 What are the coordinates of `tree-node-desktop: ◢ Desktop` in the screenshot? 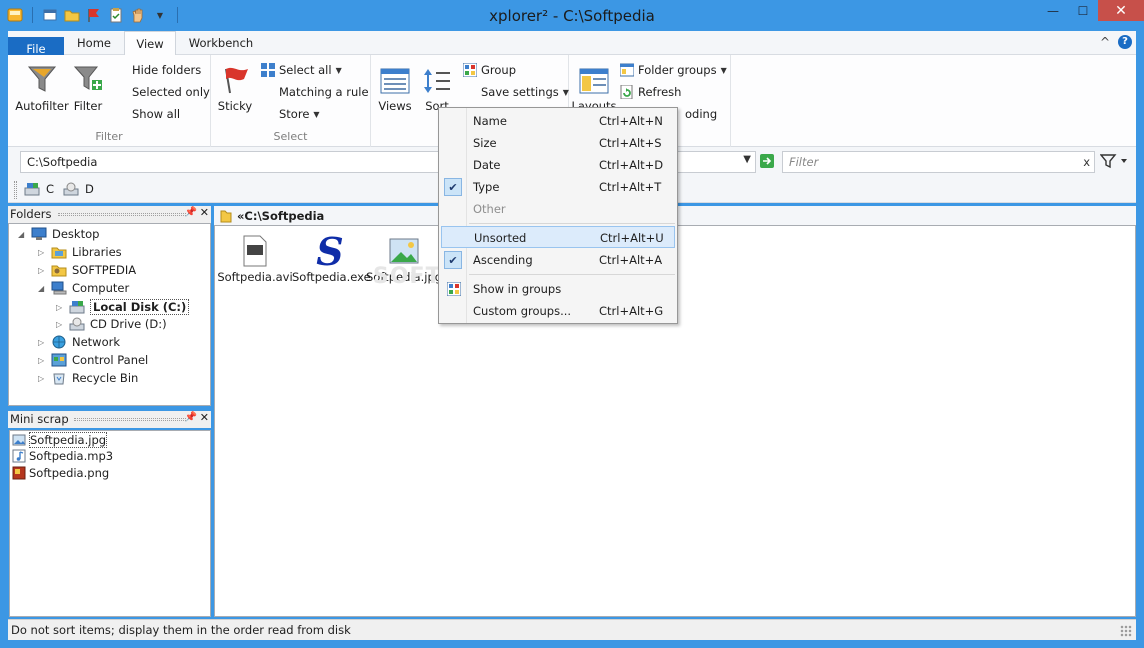 It's located at (58, 234).